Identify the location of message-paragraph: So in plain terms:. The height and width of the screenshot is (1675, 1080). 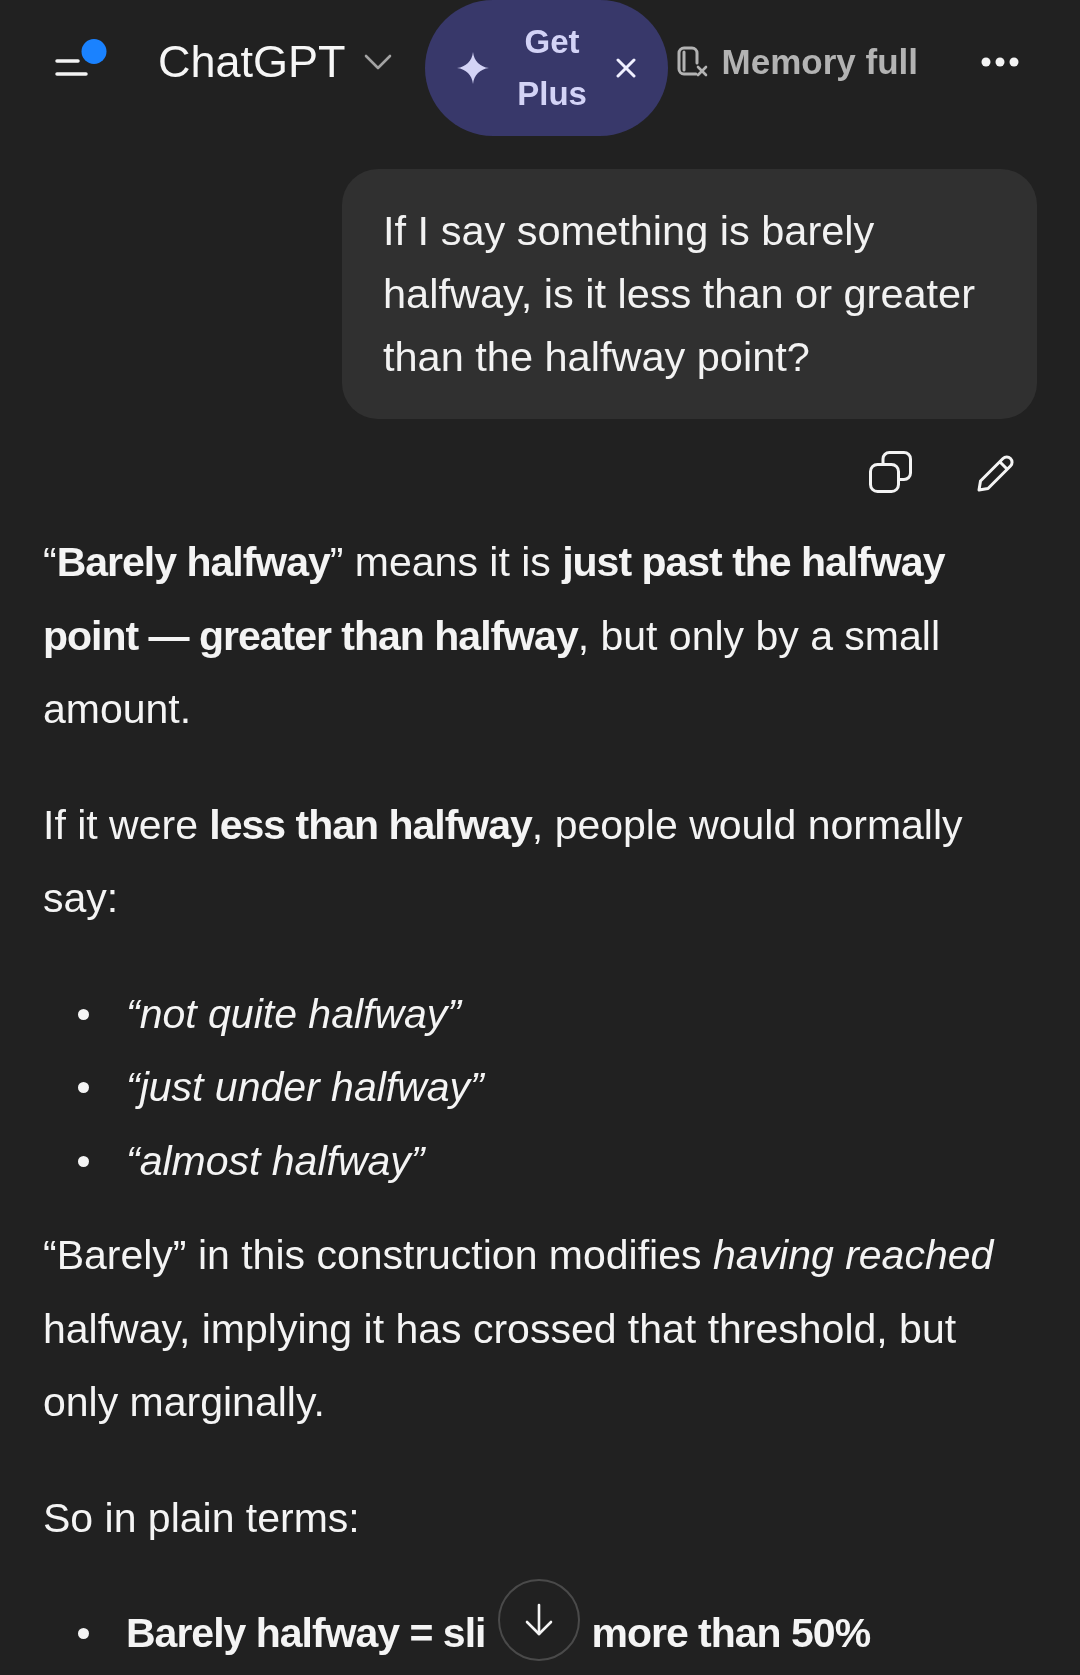
(202, 1518).